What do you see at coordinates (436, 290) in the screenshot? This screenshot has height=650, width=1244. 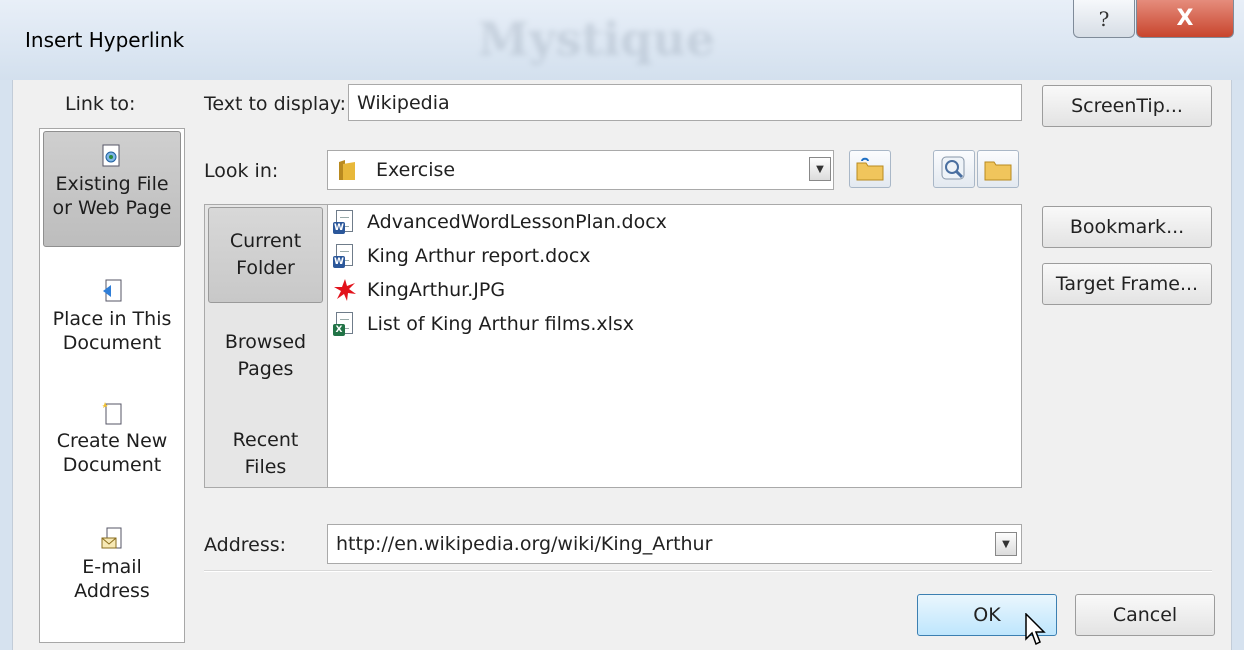 I see `file-name: KingArthur.JPG` at bounding box center [436, 290].